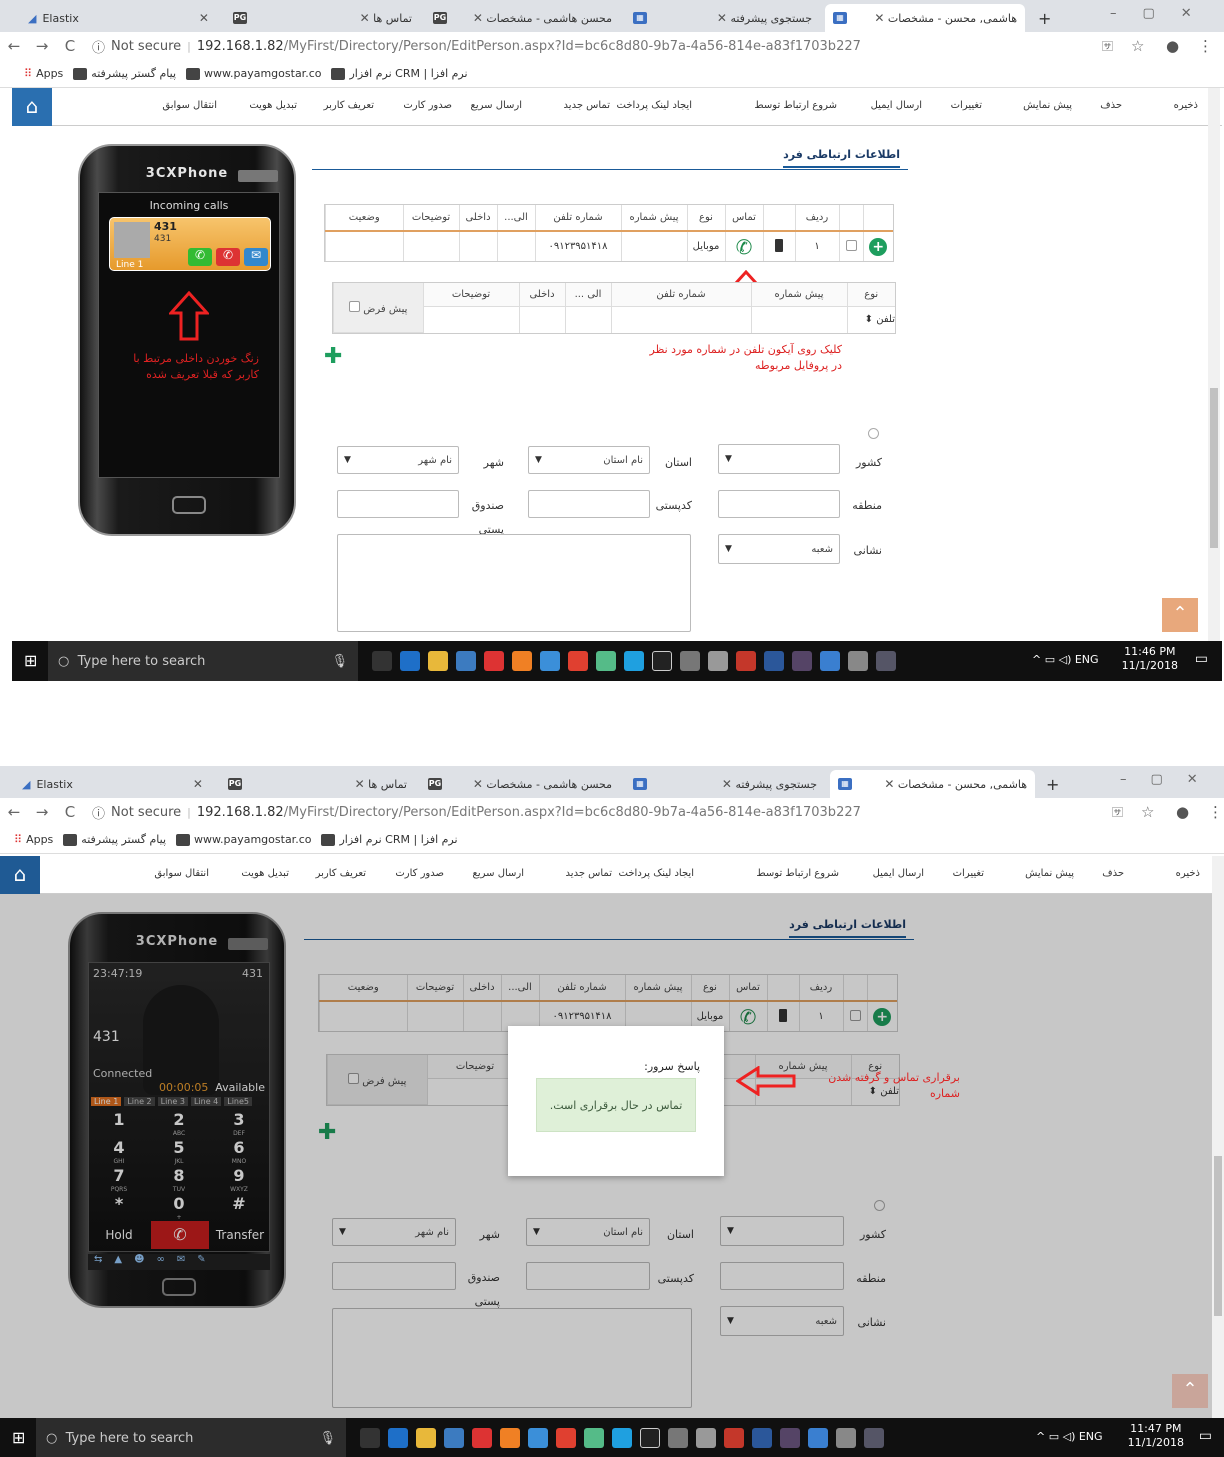  What do you see at coordinates (870, 319) in the screenshot?
I see `new-type-select: تلفن ⬍` at bounding box center [870, 319].